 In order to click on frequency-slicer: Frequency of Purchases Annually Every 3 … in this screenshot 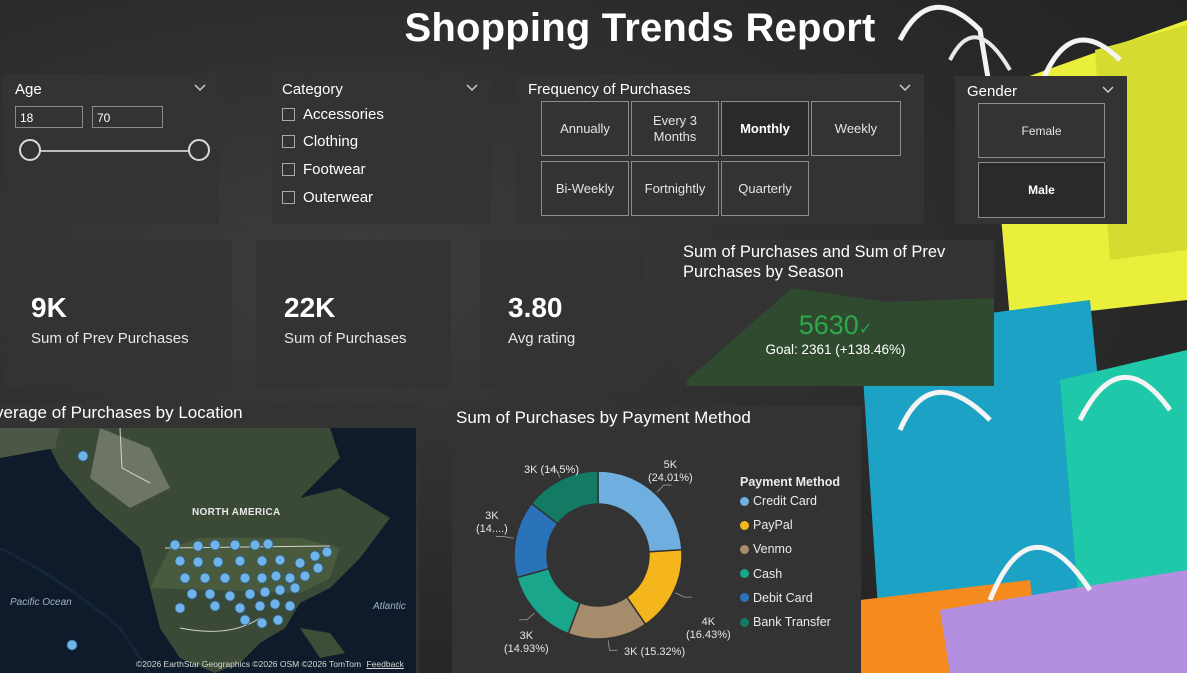, I will do `click(720, 149)`.